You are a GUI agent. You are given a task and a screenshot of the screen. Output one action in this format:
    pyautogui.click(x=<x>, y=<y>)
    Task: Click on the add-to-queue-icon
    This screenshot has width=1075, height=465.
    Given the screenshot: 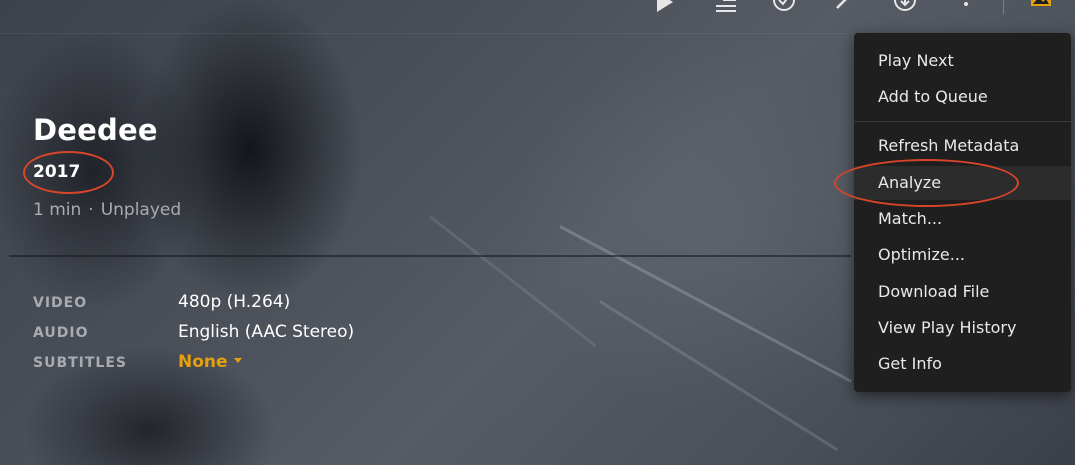 What is the action you would take?
    pyautogui.click(x=724, y=7)
    